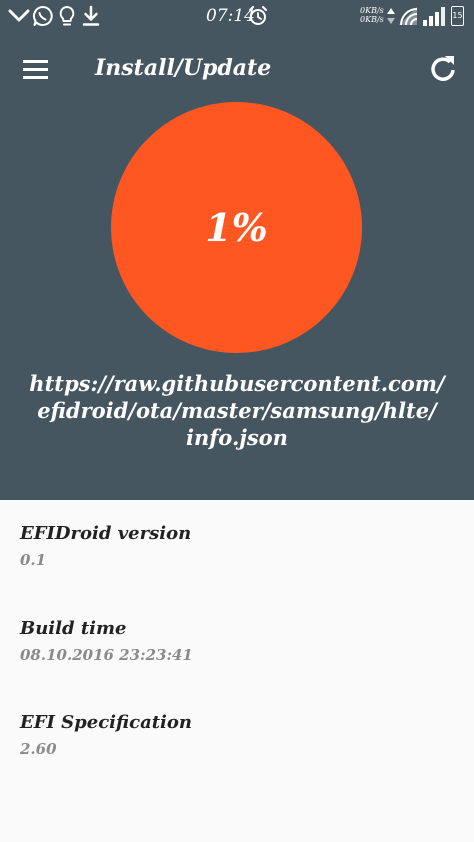  I want to click on progress-percent: 1%, so click(236, 227).